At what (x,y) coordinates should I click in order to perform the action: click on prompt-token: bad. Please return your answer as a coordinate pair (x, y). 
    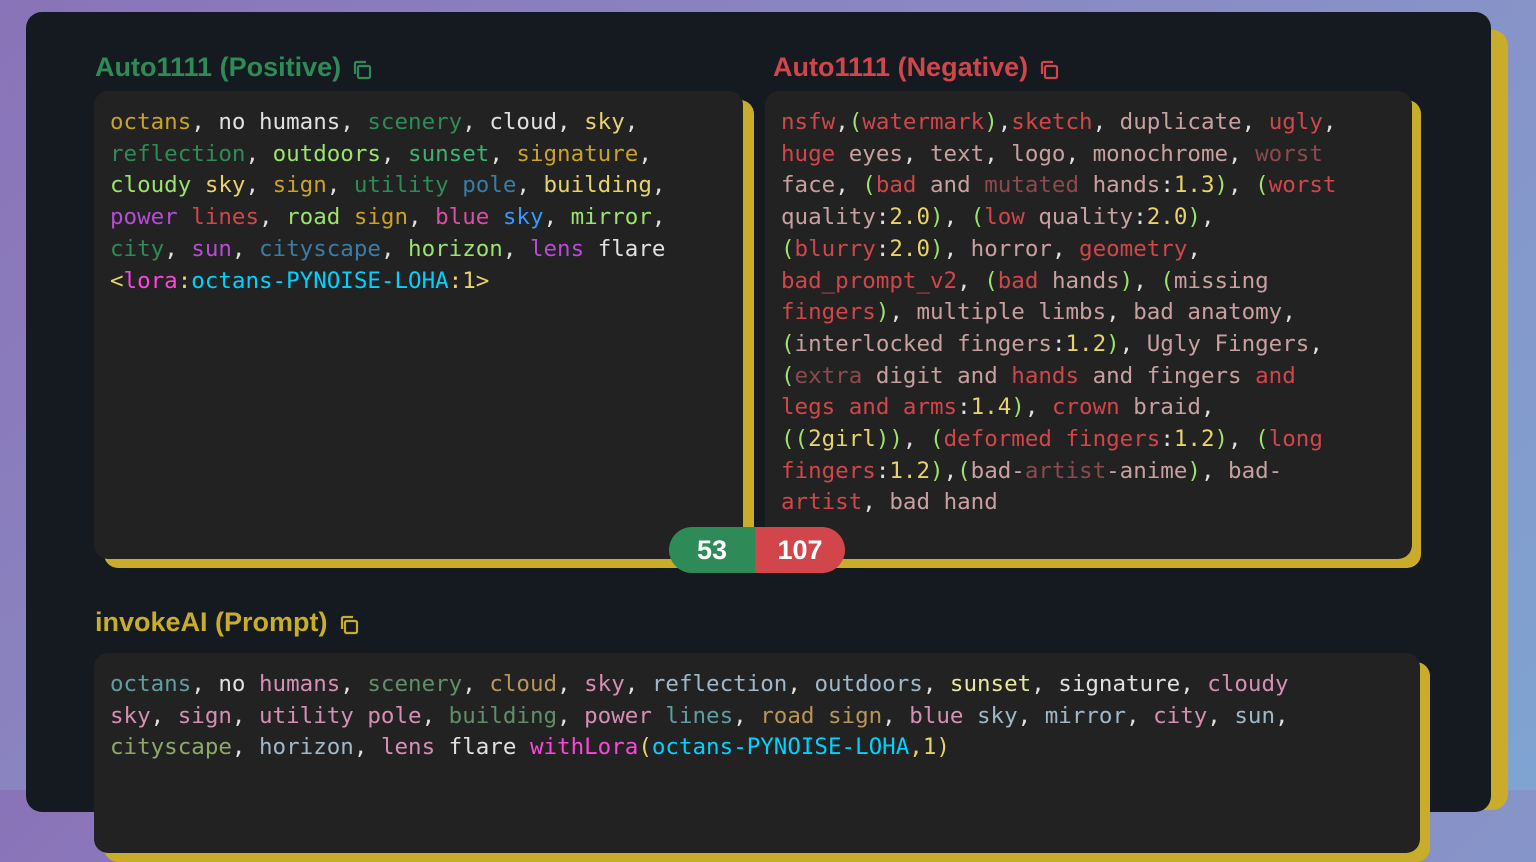
    Looking at the image, I should click on (910, 502).